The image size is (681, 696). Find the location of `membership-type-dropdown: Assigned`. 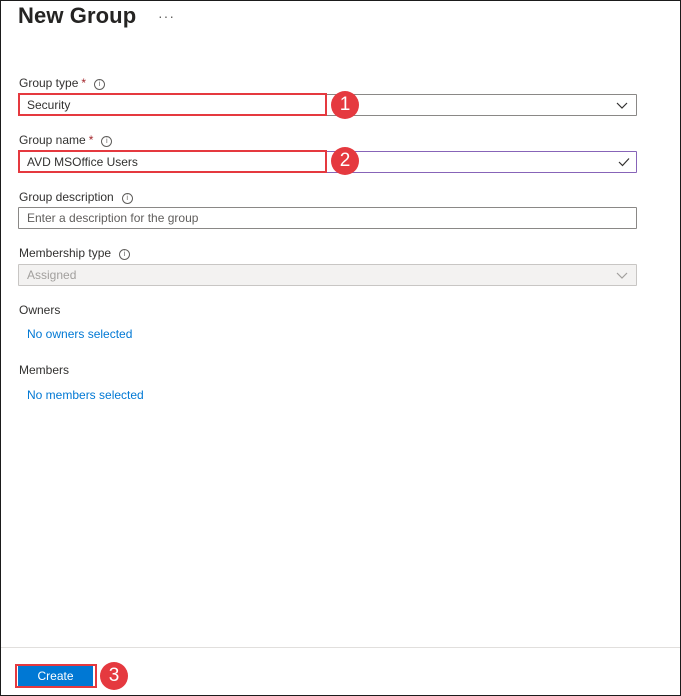

membership-type-dropdown: Assigned is located at coordinates (327, 275).